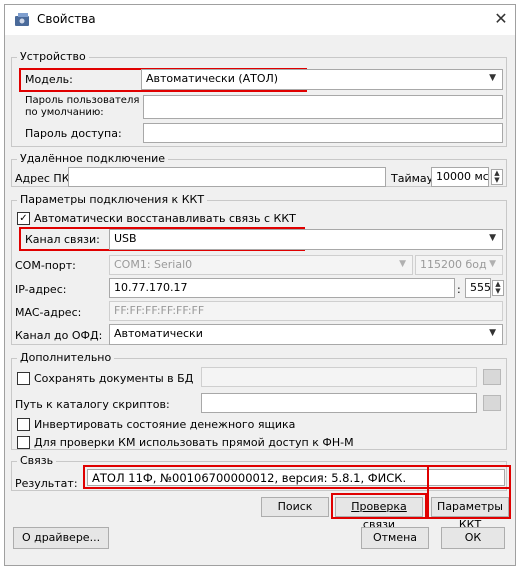  Describe the element at coordinates (339, 403) in the screenshot. I see `scripts-path-input` at that location.